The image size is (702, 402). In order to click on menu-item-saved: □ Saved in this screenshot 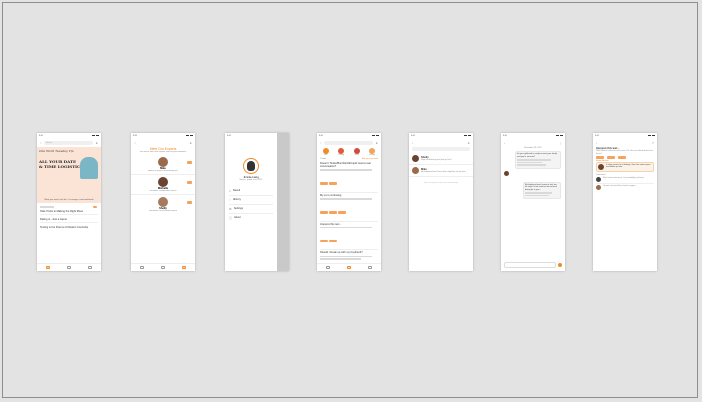, I will do `click(251, 191)`.